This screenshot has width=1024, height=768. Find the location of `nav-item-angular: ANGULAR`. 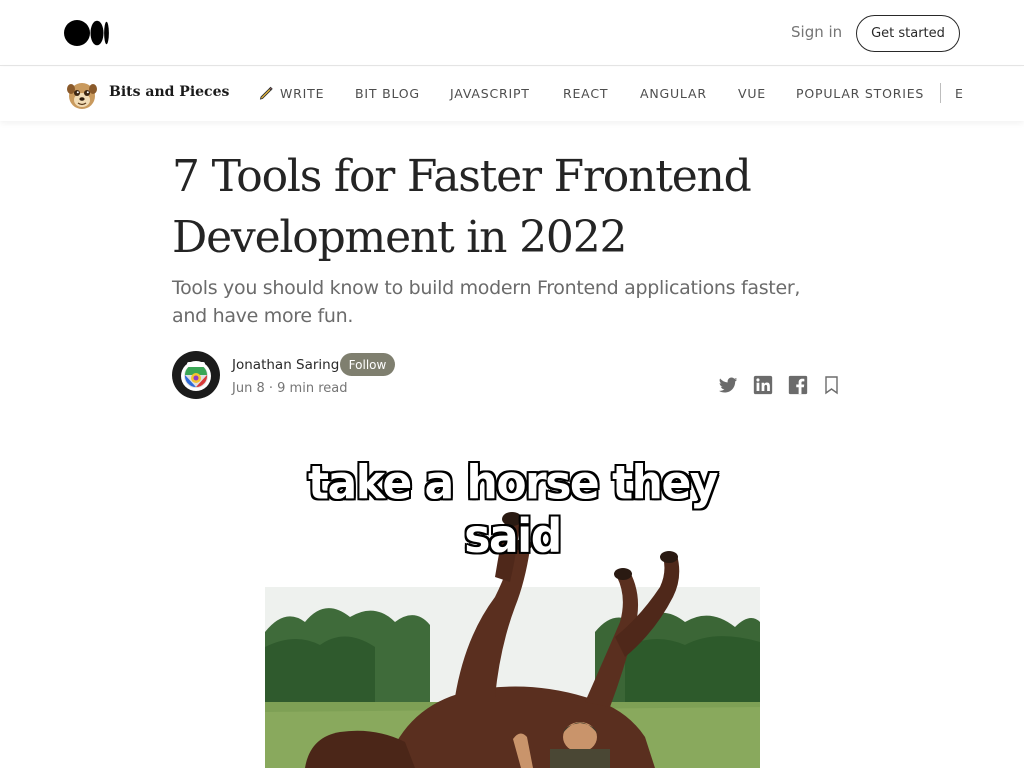

nav-item-angular: ANGULAR is located at coordinates (673, 93).